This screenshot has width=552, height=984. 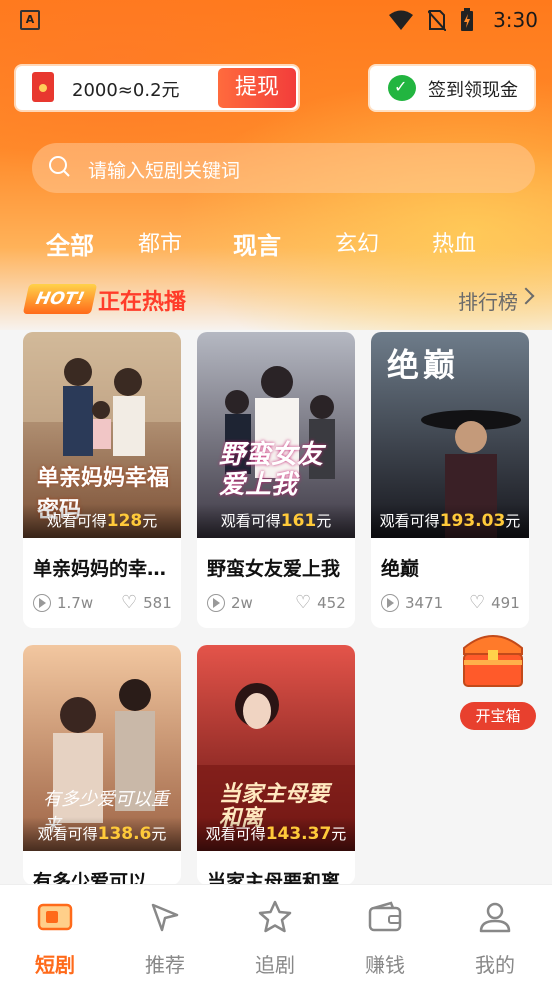 What do you see at coordinates (70, 243) in the screenshot?
I see `category-tab-all: 全部` at bounding box center [70, 243].